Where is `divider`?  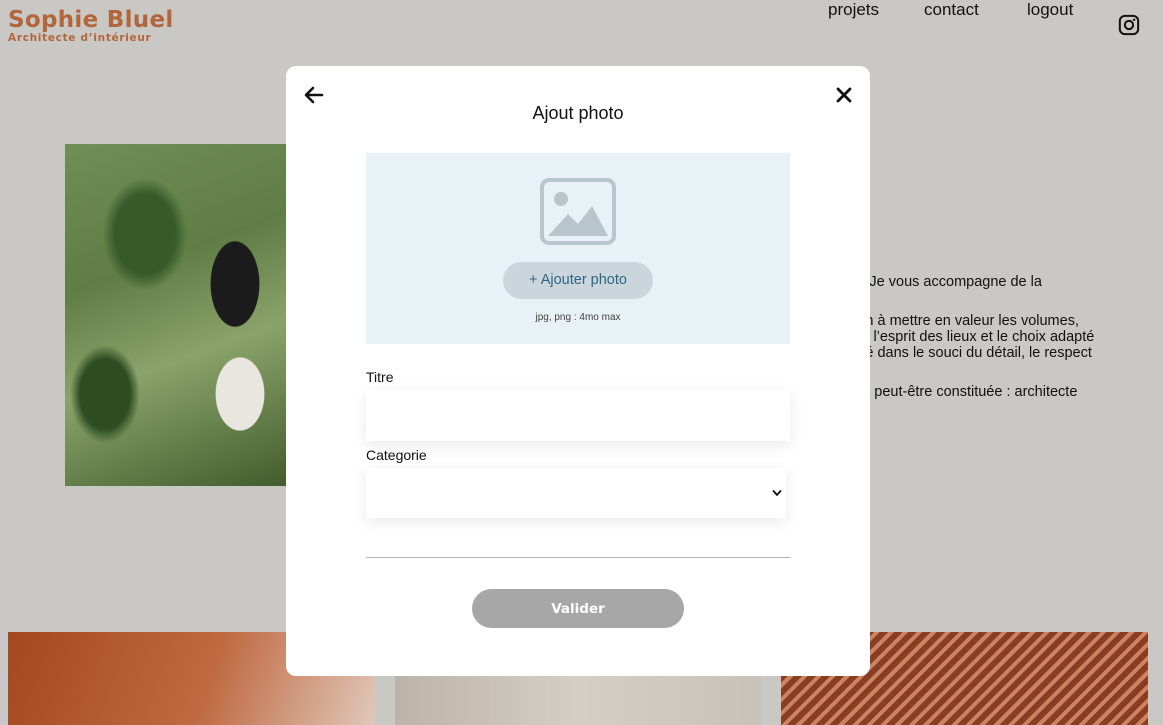 divider is located at coordinates (578, 557).